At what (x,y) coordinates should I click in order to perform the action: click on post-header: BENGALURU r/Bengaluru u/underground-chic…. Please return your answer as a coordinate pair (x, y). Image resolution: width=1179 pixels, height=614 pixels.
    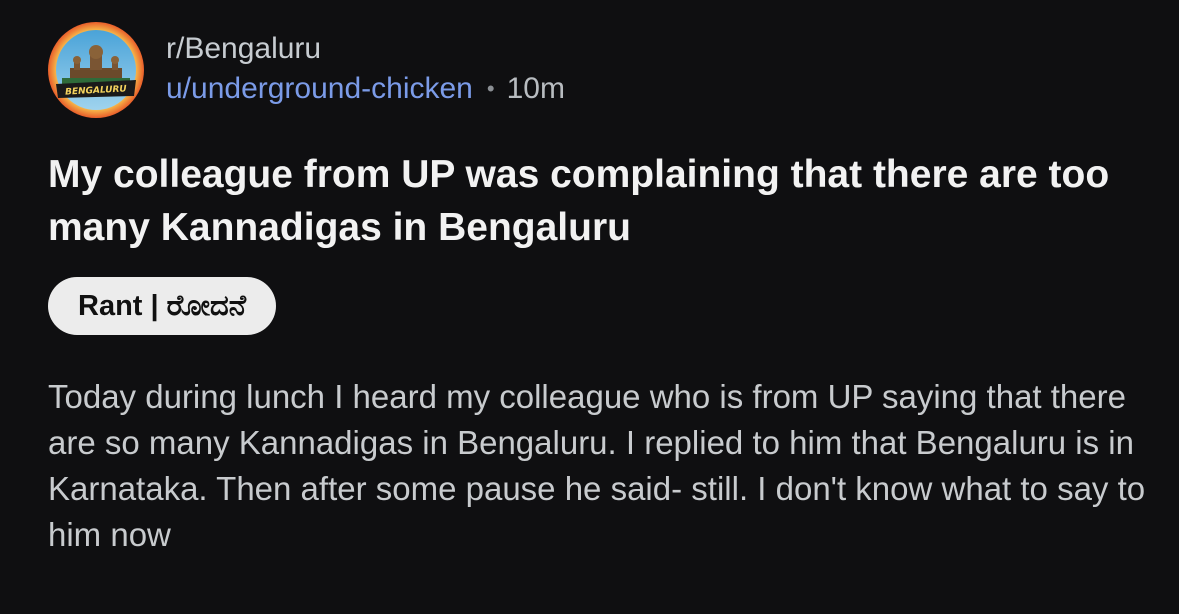
    Looking at the image, I should click on (306, 70).